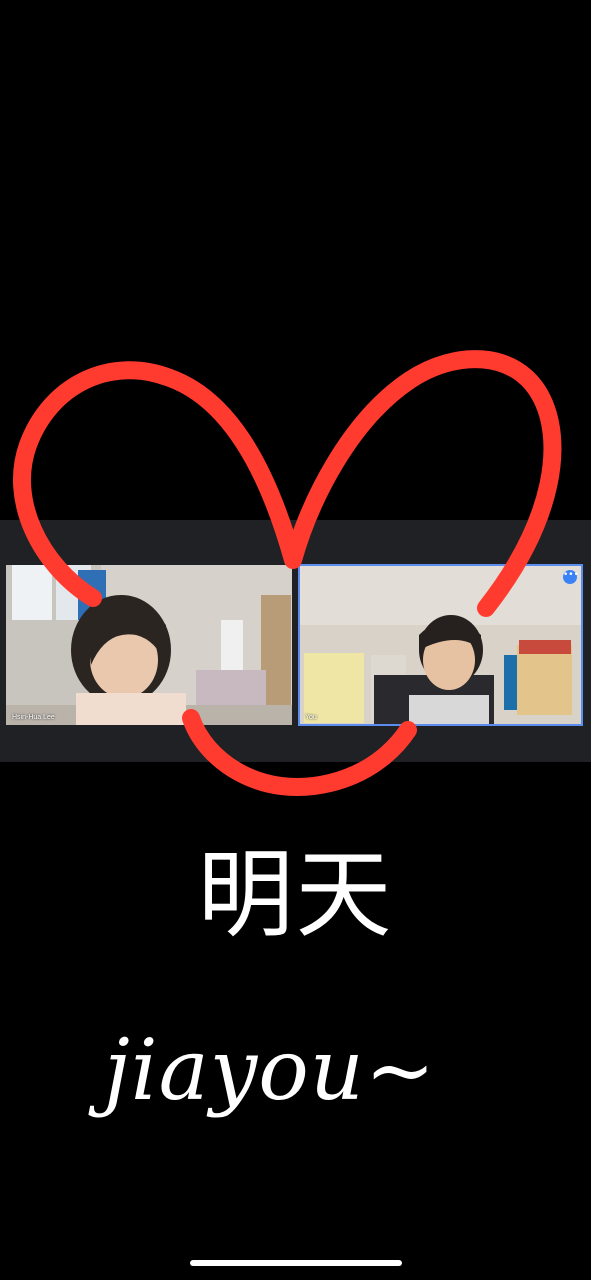 This screenshot has width=591, height=1280. Describe the element at coordinates (571, 577) in the screenshot. I see `more-options-icon: •••` at that location.